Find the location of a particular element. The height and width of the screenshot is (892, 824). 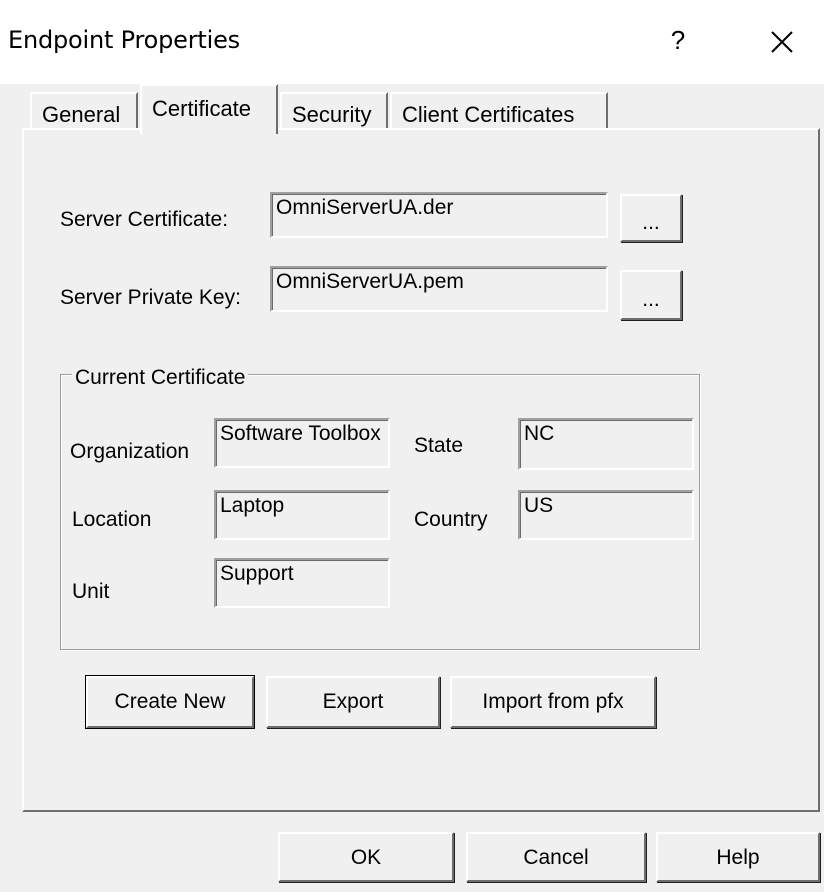

server-certificate-label: Server Certificate: is located at coordinates (144, 219).